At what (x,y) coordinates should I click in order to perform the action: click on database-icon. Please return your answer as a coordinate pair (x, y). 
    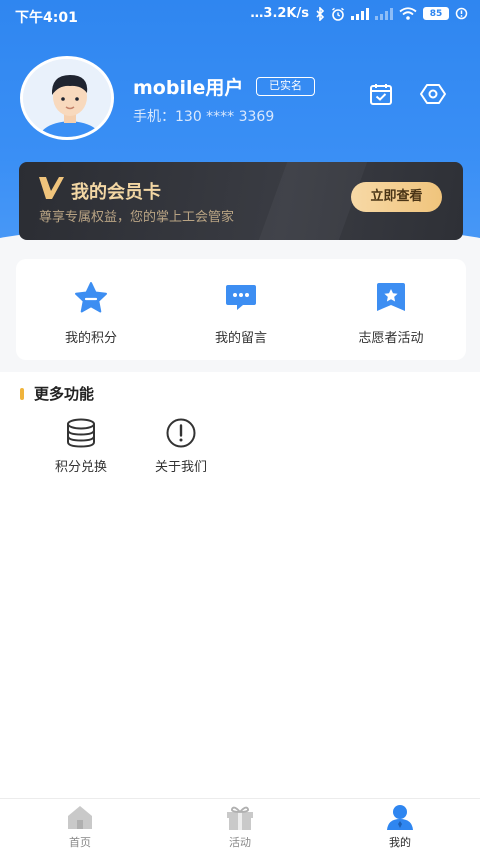
    Looking at the image, I should click on (81, 433).